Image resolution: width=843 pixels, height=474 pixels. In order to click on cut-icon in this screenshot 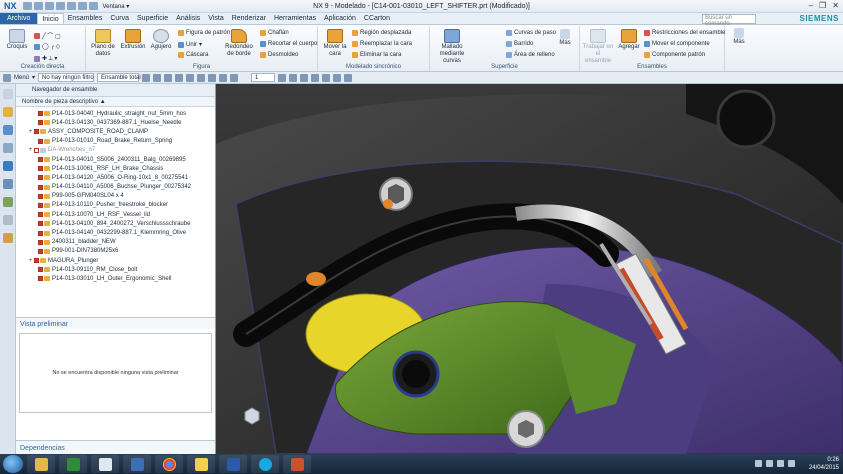, I will do `click(60, 6)`.